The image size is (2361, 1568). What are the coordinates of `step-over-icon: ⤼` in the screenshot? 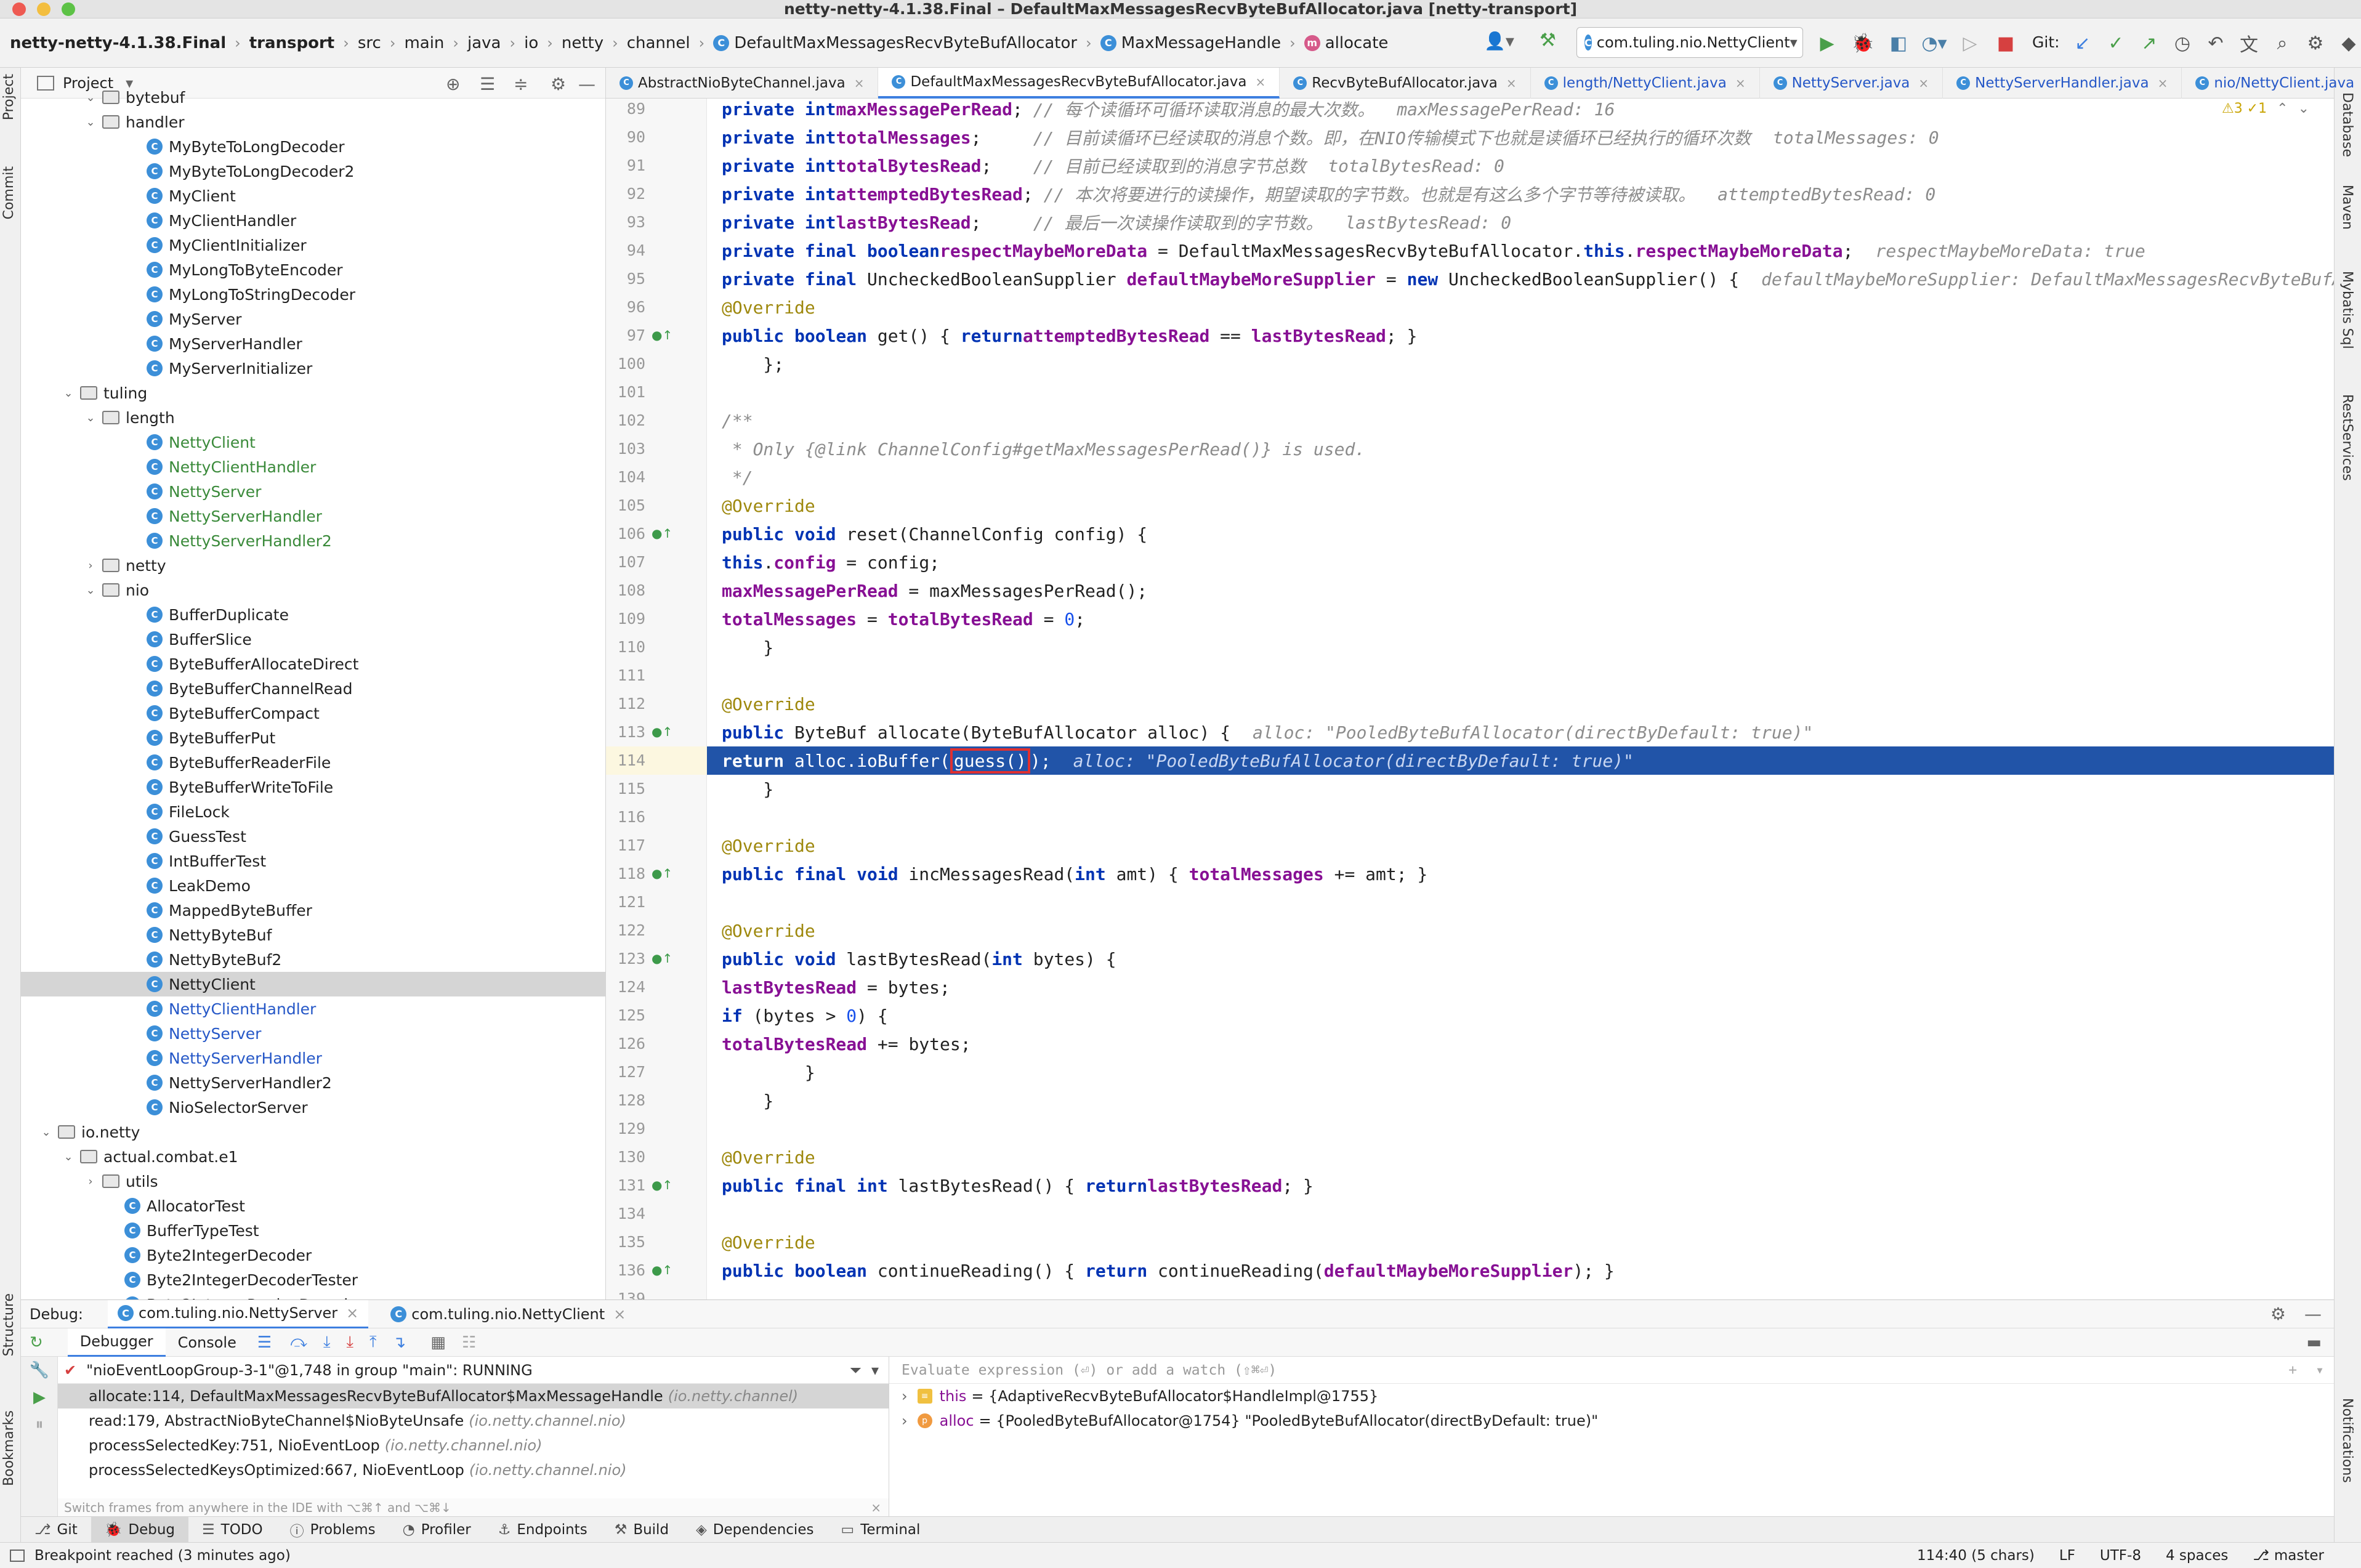 It's located at (298, 1343).